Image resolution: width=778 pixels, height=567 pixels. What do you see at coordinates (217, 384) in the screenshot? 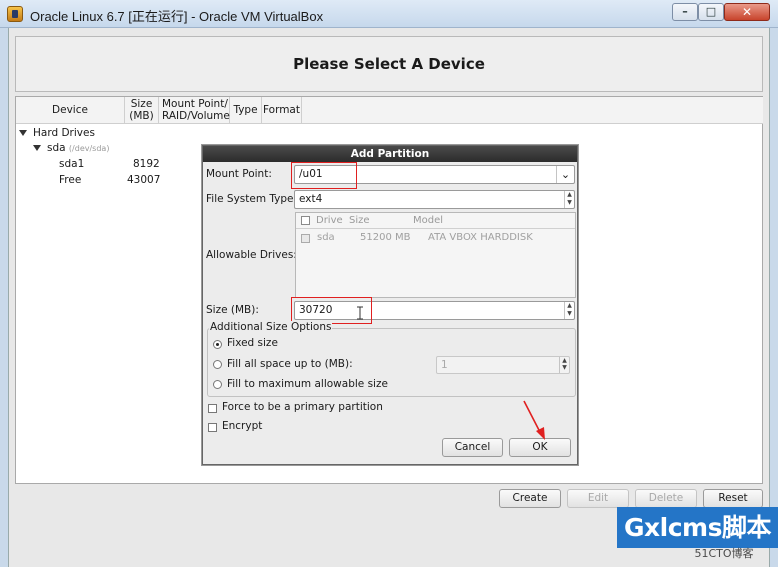
I see `fill-max-radio` at bounding box center [217, 384].